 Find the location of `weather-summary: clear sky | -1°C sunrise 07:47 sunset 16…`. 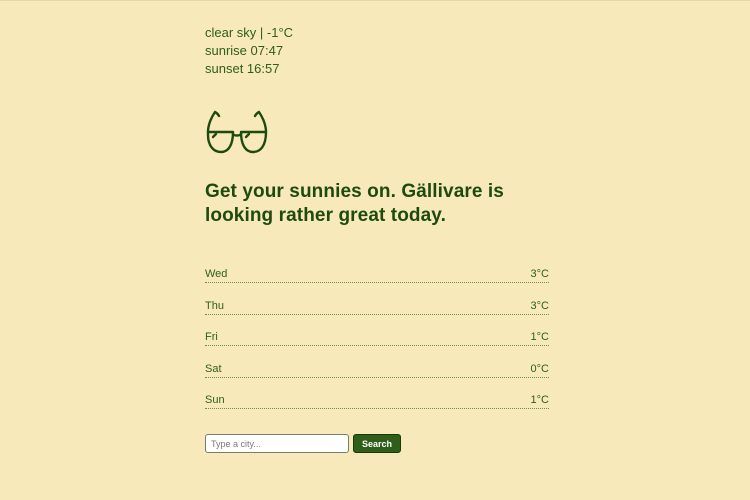

weather-summary: clear sky | -1°C sunrise 07:47 sunset 16… is located at coordinates (377, 51).